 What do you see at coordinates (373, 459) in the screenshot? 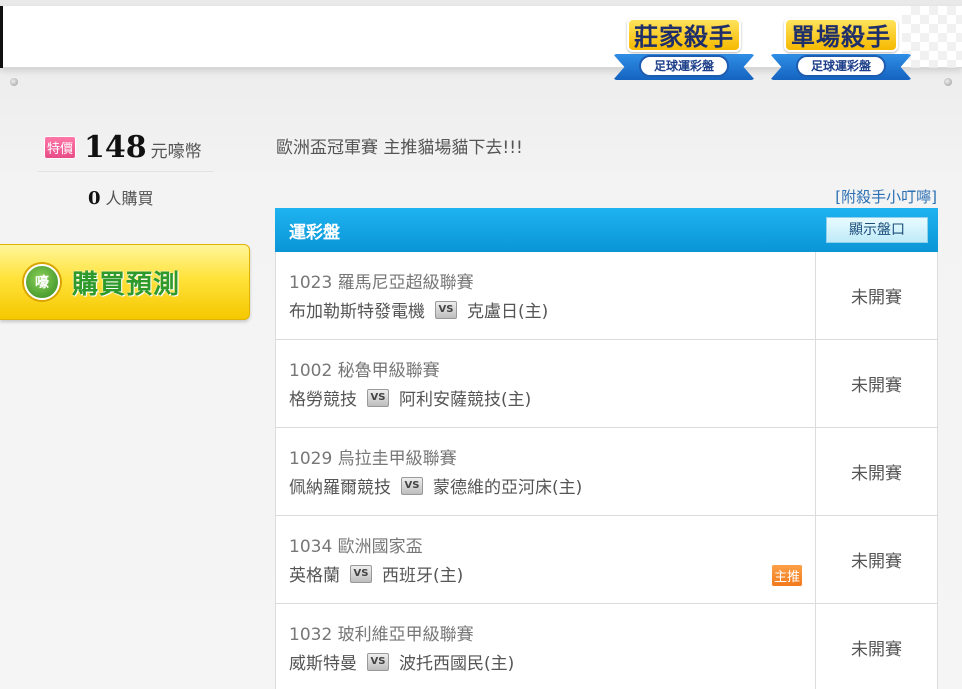
I see `match-league: 1029 烏拉圭甲級聯賽` at bounding box center [373, 459].